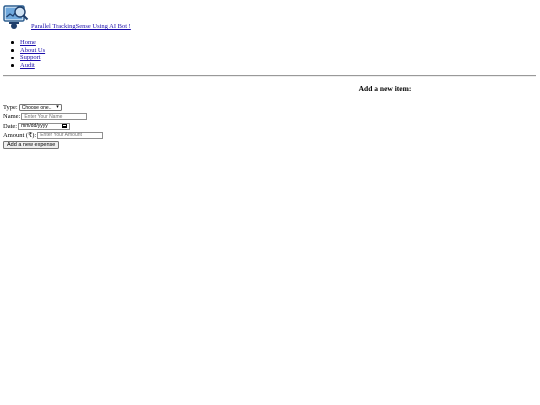  Describe the element at coordinates (34, 126) in the screenshot. I see `date-input-placeholder: mm/dd/yyyy` at that location.